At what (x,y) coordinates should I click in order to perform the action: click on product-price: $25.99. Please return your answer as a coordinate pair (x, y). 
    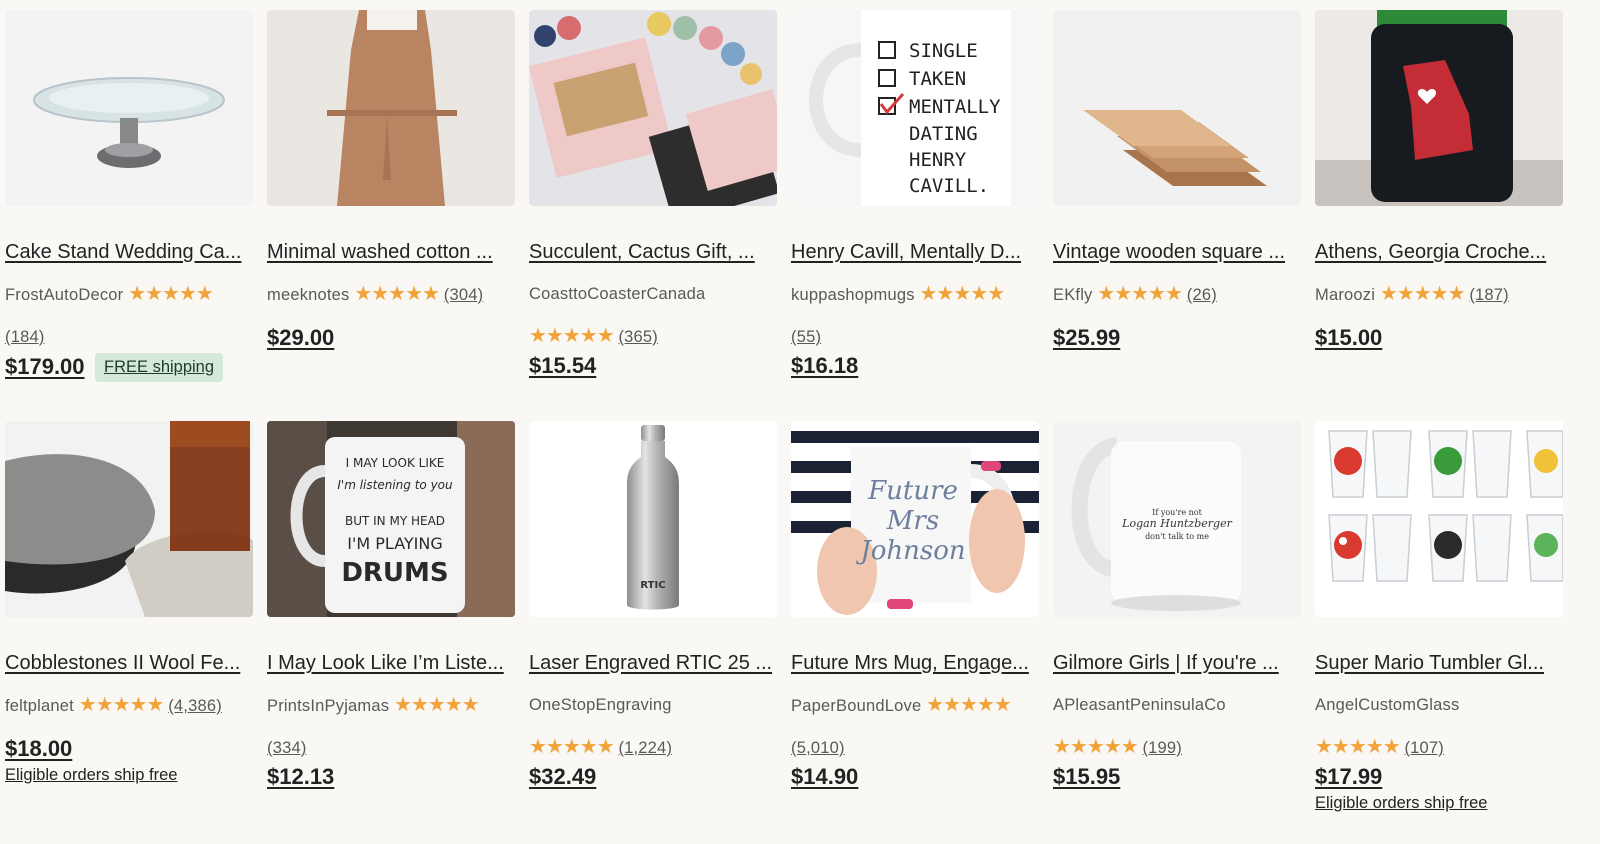
    Looking at the image, I should click on (1087, 337).